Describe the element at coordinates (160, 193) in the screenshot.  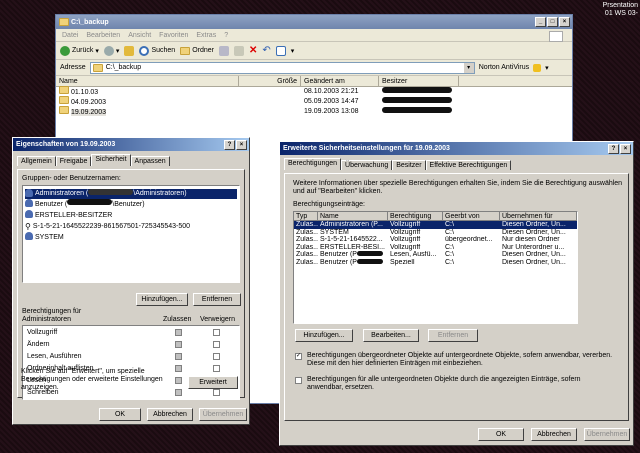
I see `user-suffix: \Administratoren)` at that location.